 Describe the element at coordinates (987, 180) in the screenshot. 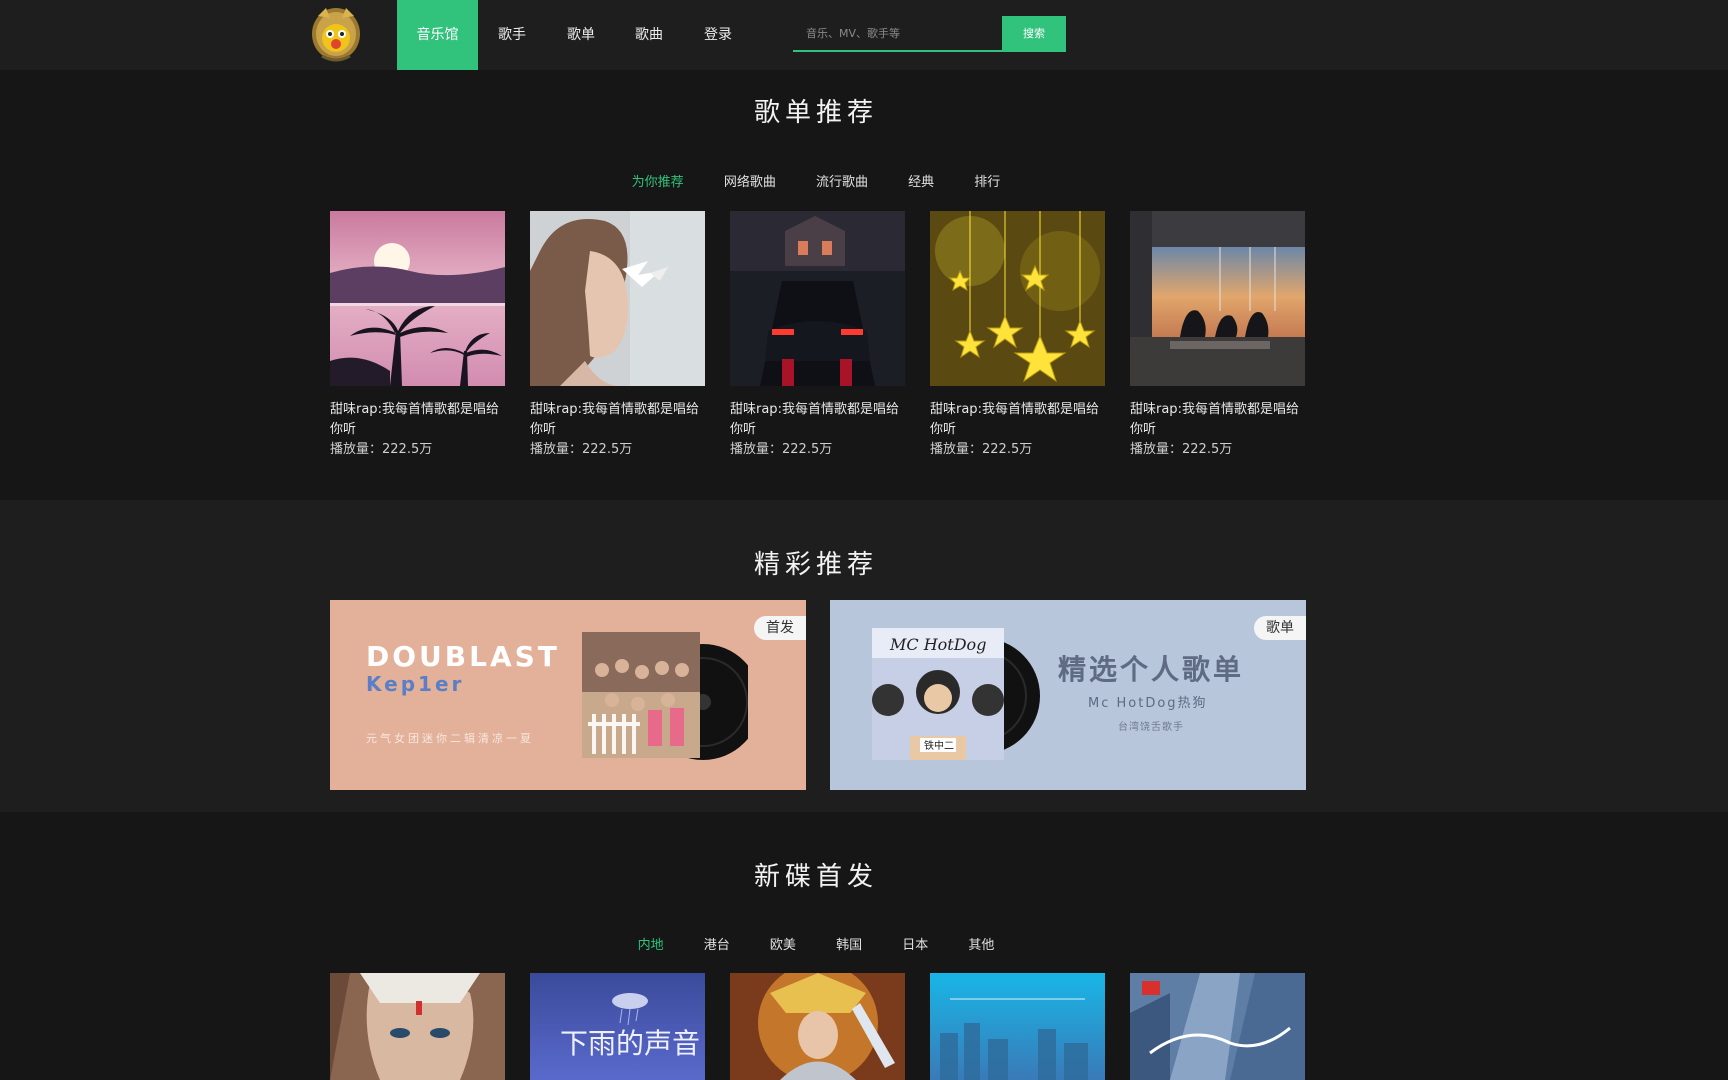

I see `tab-ranking: 排行` at that location.